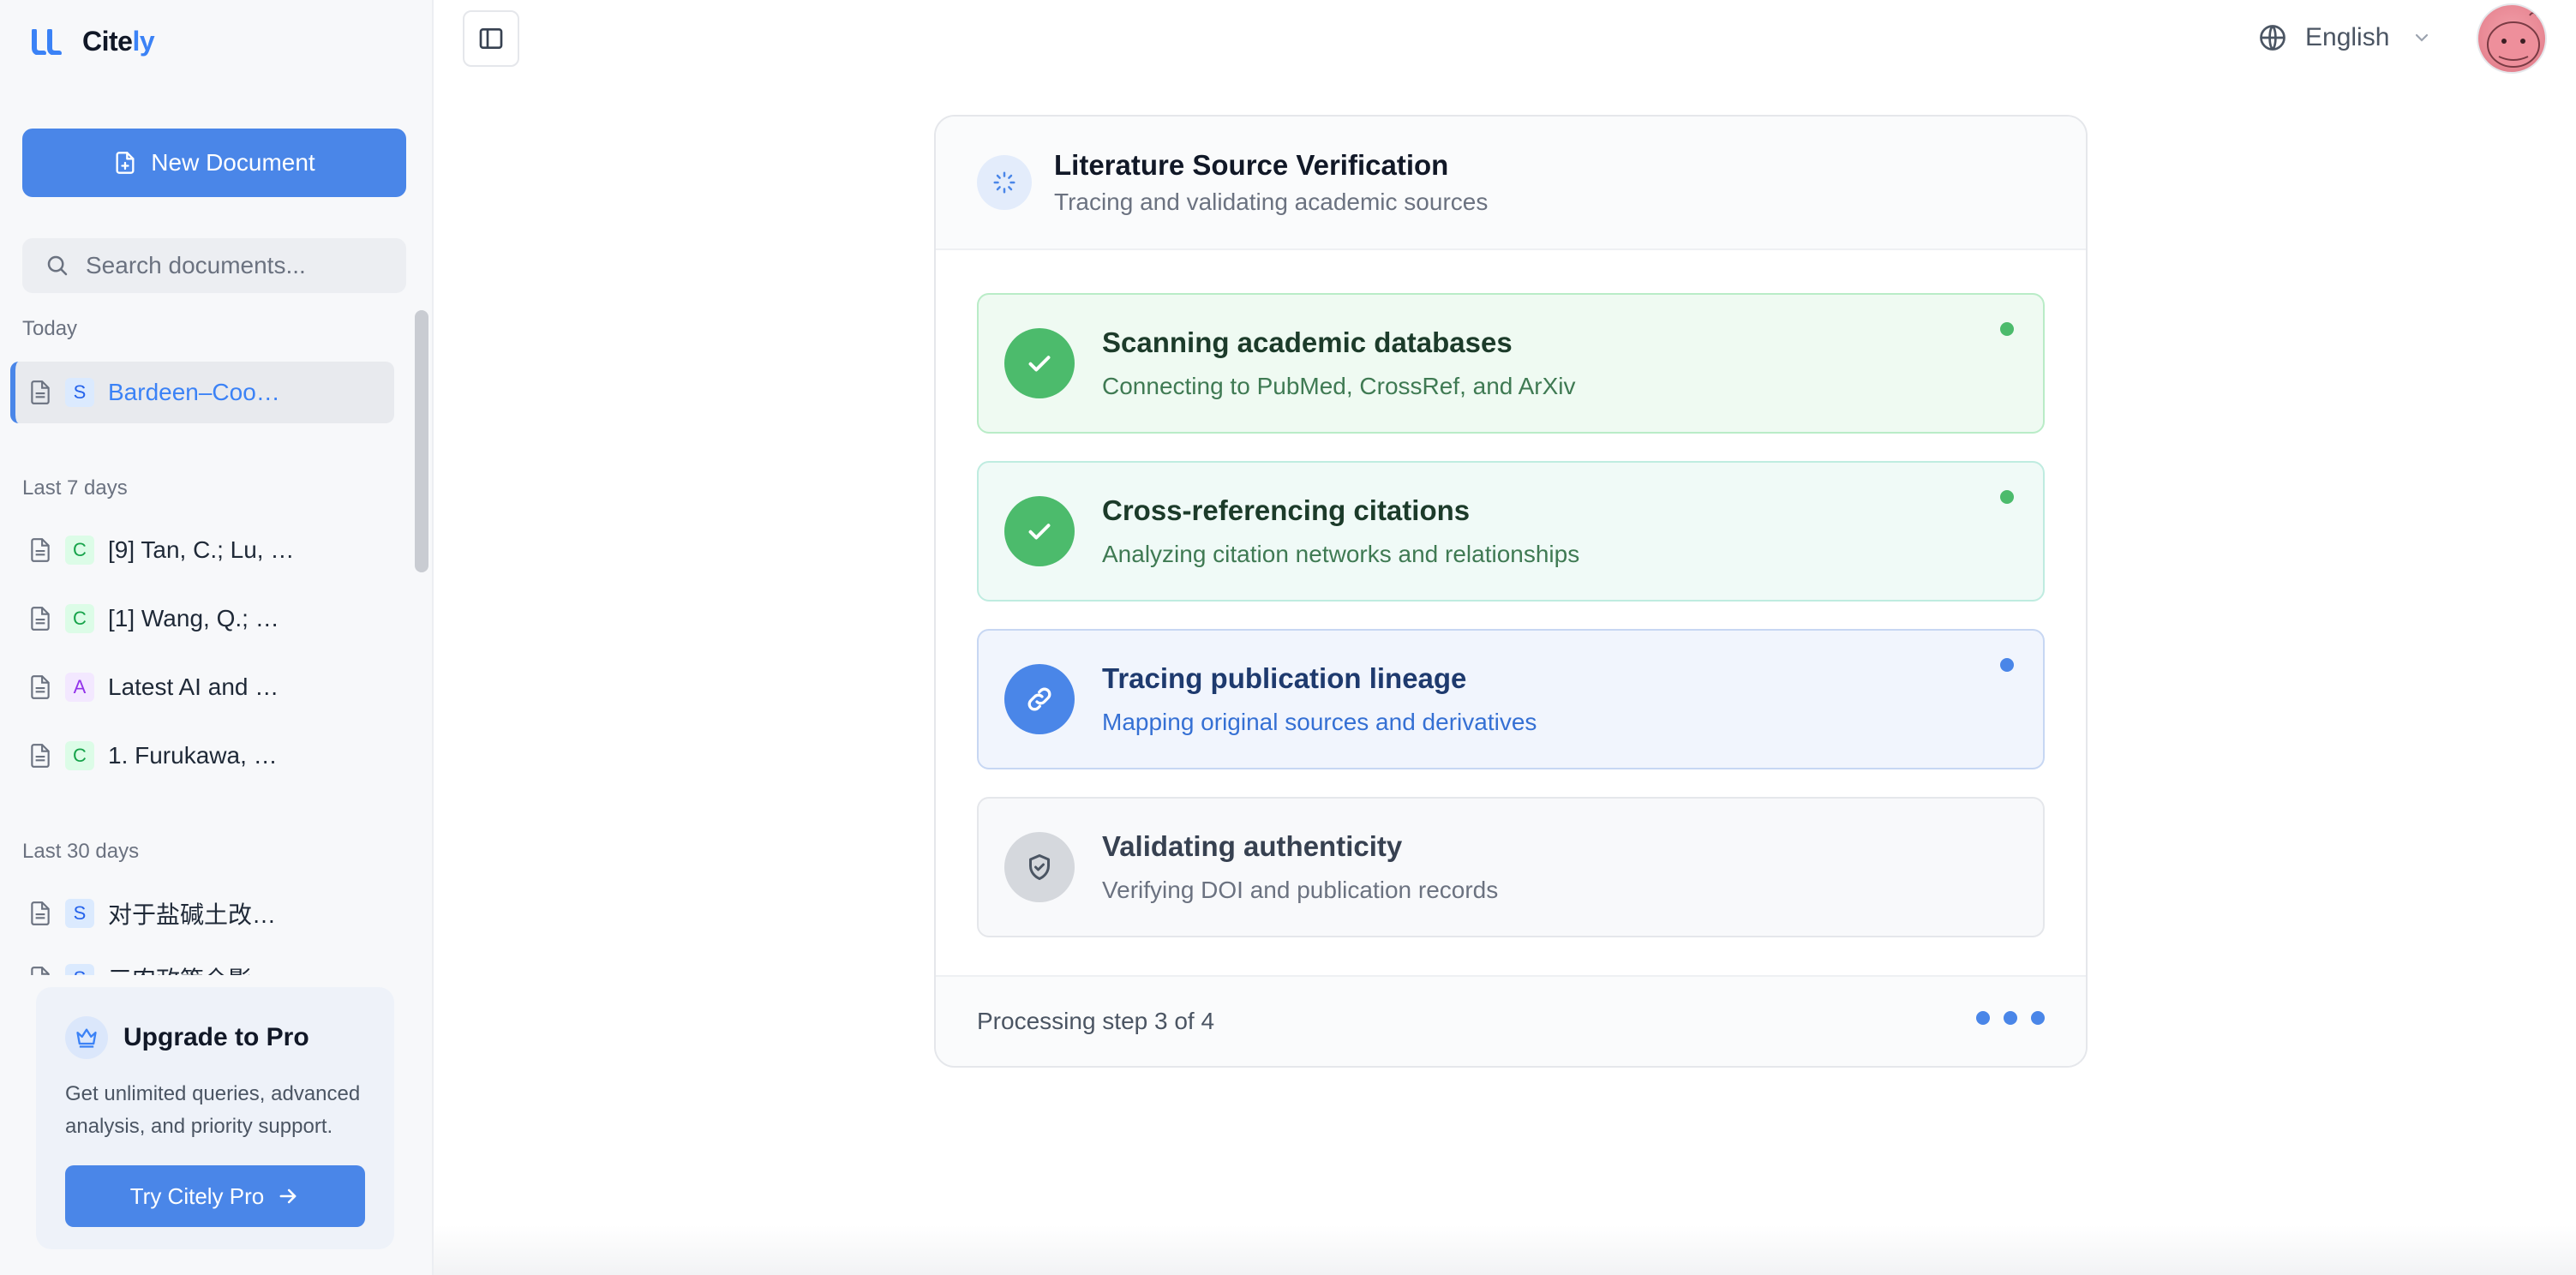  What do you see at coordinates (1252, 846) in the screenshot?
I see `step-title: Validating authenticity` at bounding box center [1252, 846].